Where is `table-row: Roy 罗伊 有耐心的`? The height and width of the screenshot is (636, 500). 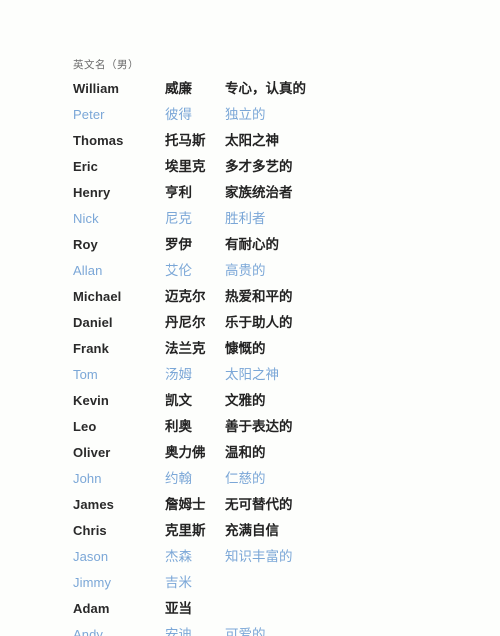 table-row: Roy 罗伊 有耐心的 is located at coordinates (250, 245).